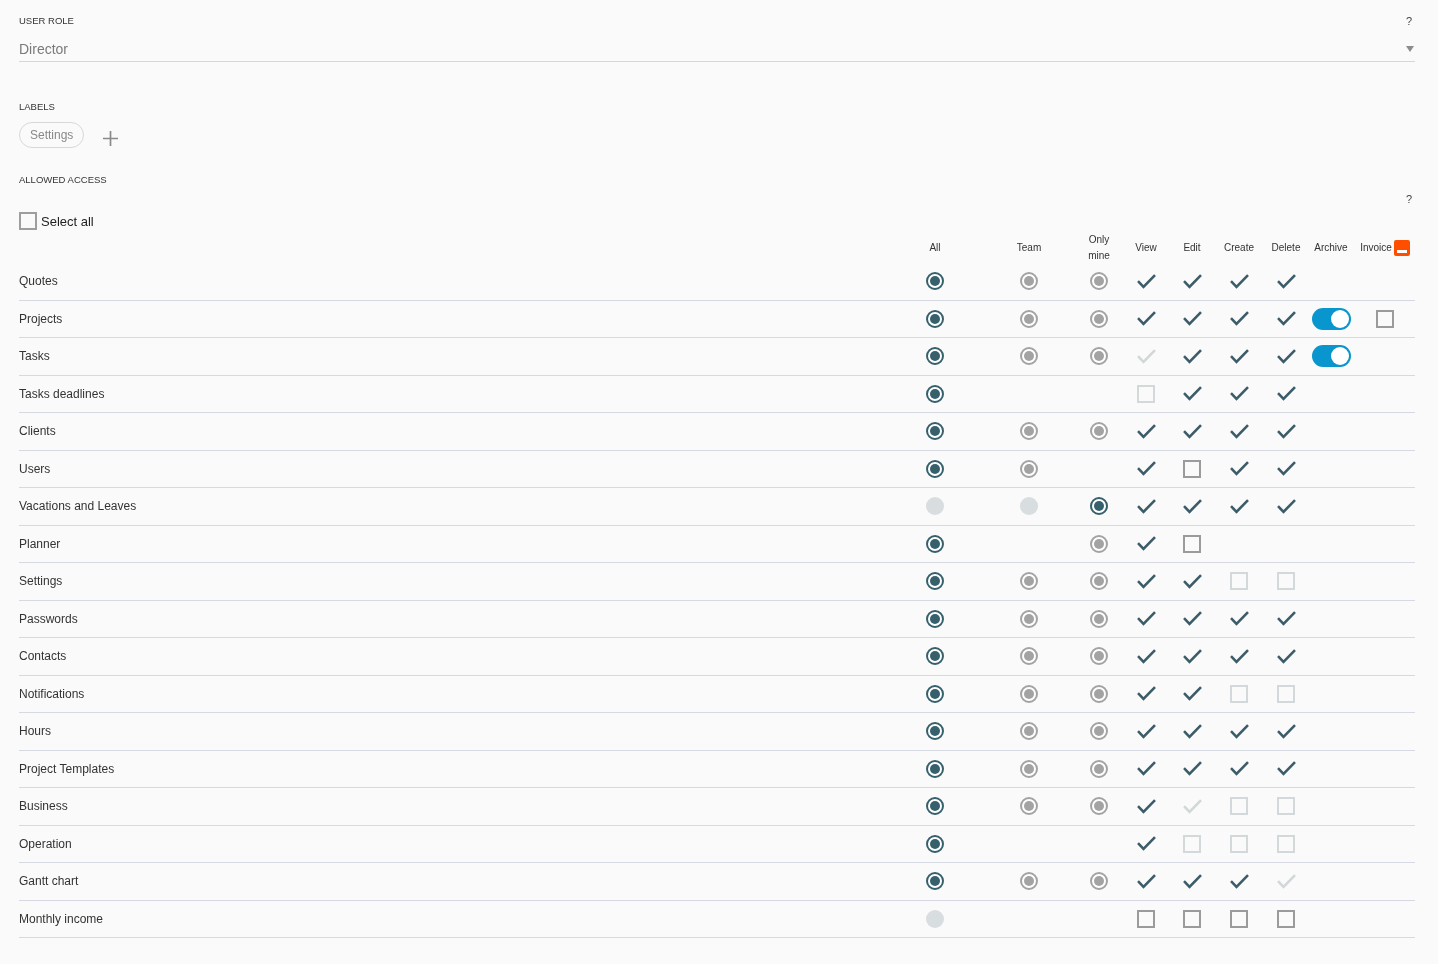 The image size is (1438, 964). I want to click on row-label: Tasks, so click(34, 356).